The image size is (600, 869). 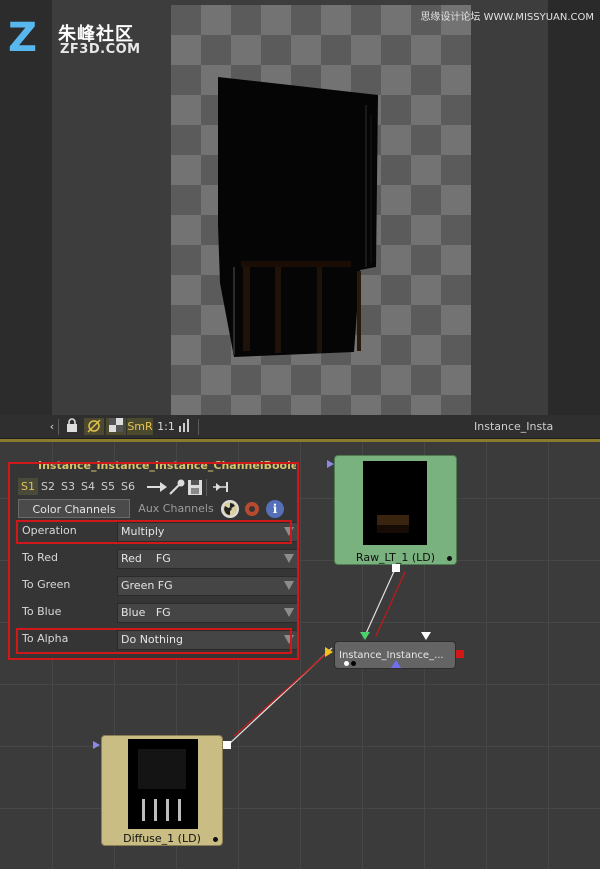 I want to click on viewer-right-margin, so click(x=574, y=207).